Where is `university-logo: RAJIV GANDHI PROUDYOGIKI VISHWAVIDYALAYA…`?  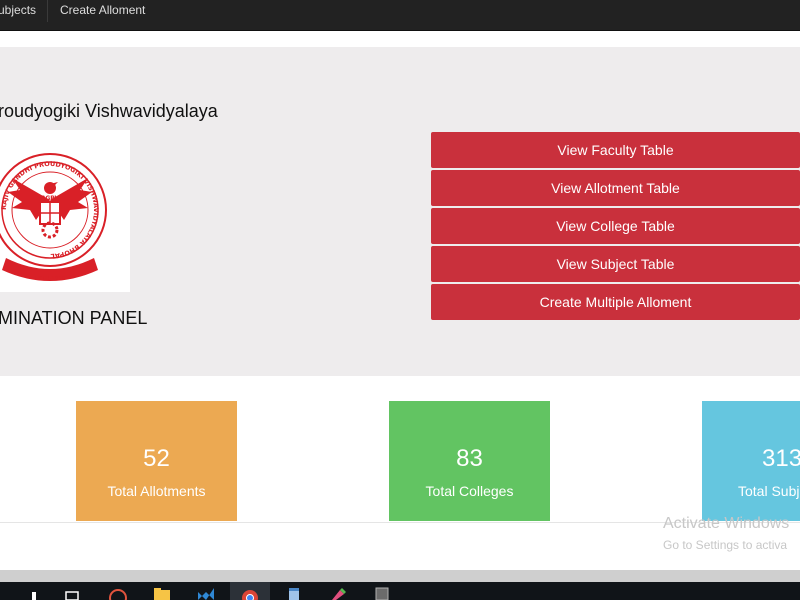
university-logo: RAJIV GANDHI PROUDYOGIKI VISHWAVIDYALAYA… is located at coordinates (65, 211).